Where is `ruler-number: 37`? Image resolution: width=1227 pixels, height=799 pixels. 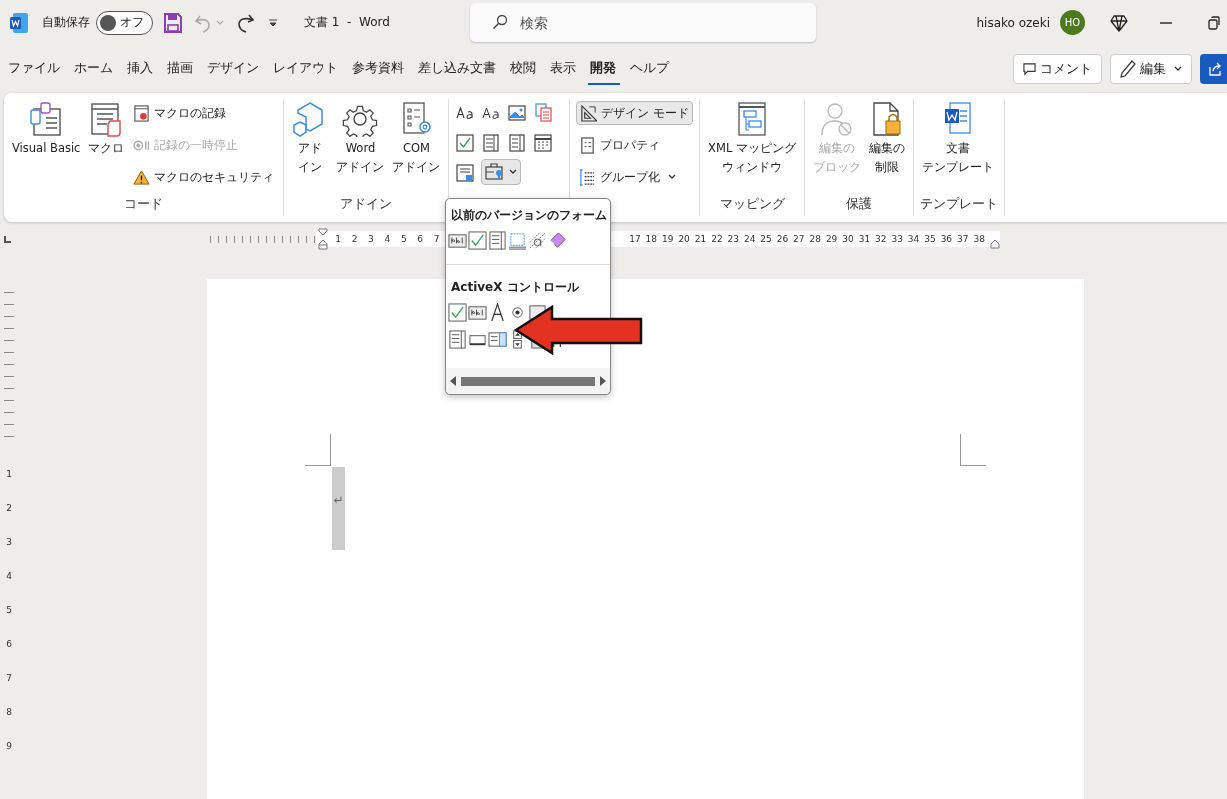 ruler-number: 37 is located at coordinates (963, 239).